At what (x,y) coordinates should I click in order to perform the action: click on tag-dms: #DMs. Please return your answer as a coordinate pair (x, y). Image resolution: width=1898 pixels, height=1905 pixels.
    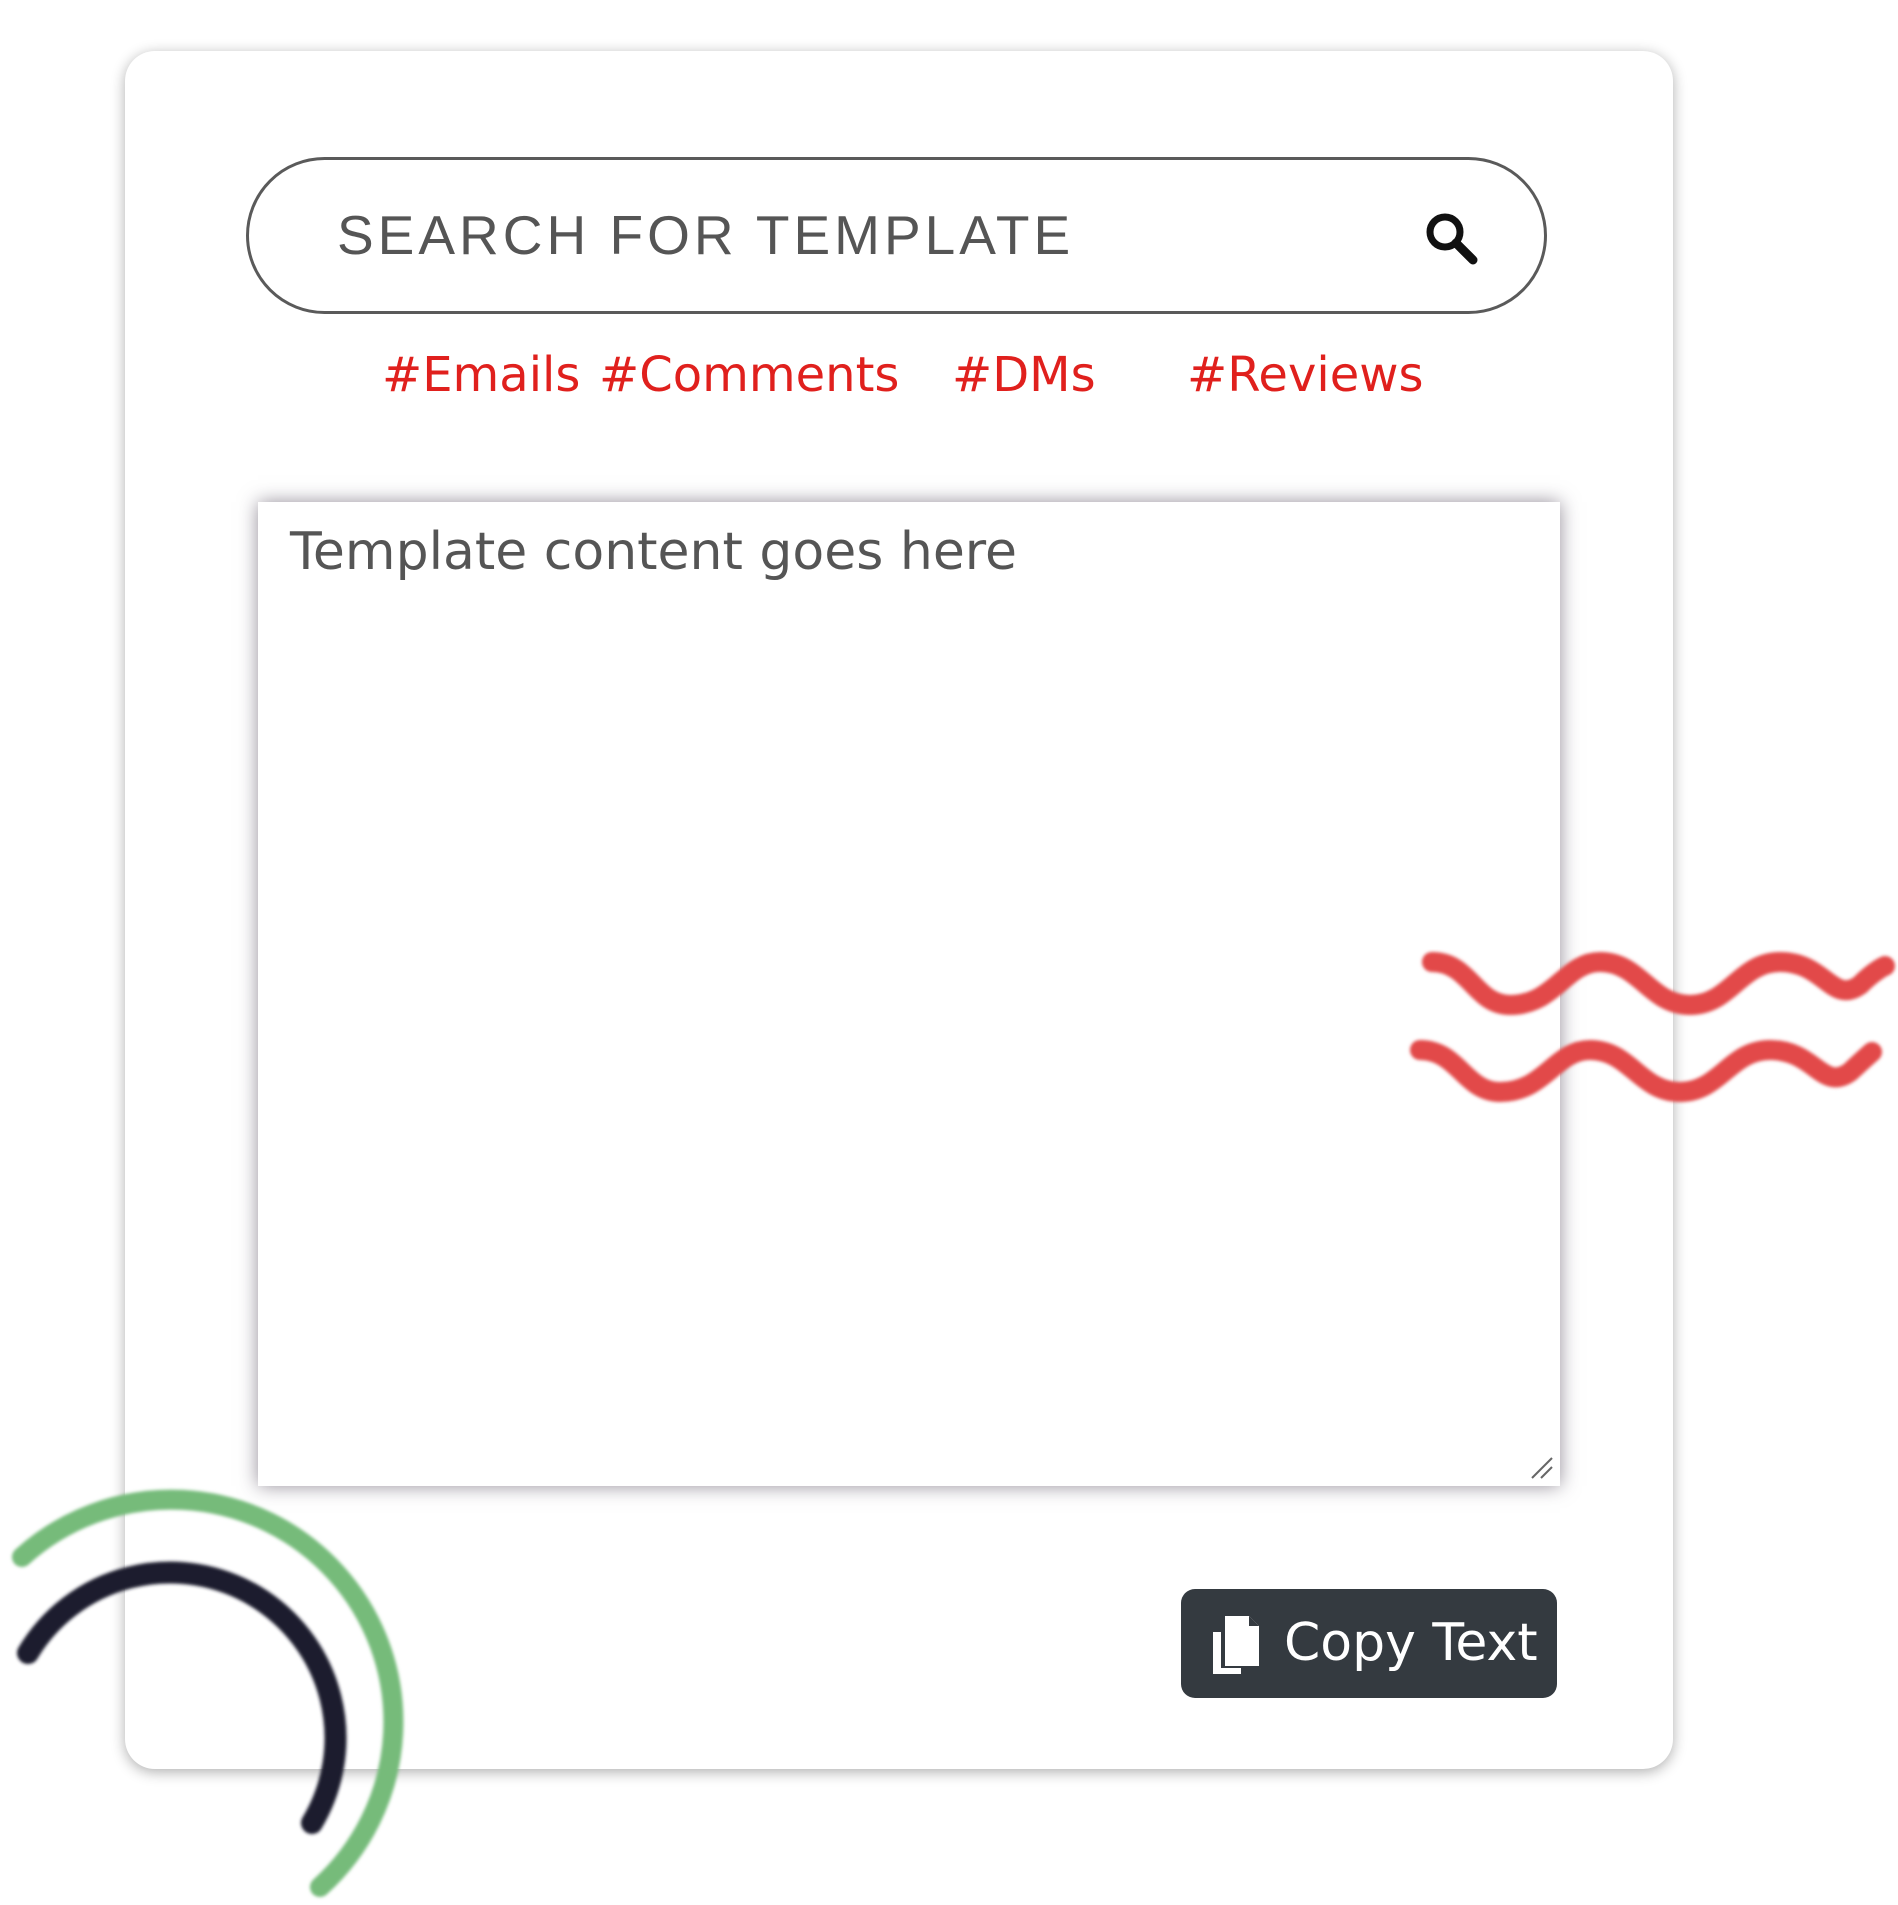
    Looking at the image, I should click on (1024, 375).